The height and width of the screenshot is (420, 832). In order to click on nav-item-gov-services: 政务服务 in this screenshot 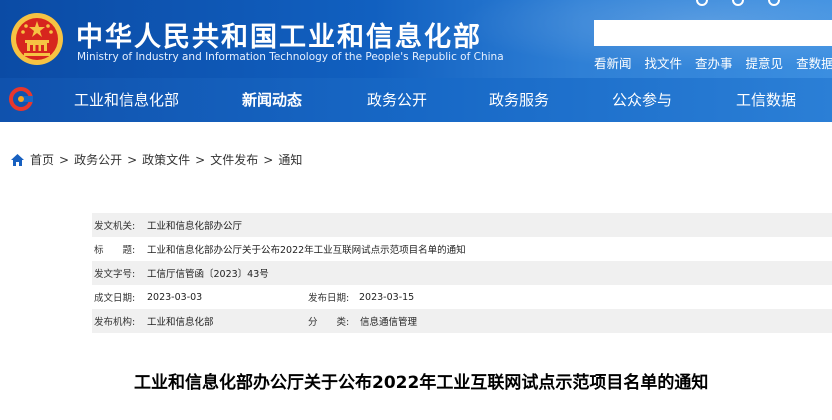, I will do `click(519, 99)`.